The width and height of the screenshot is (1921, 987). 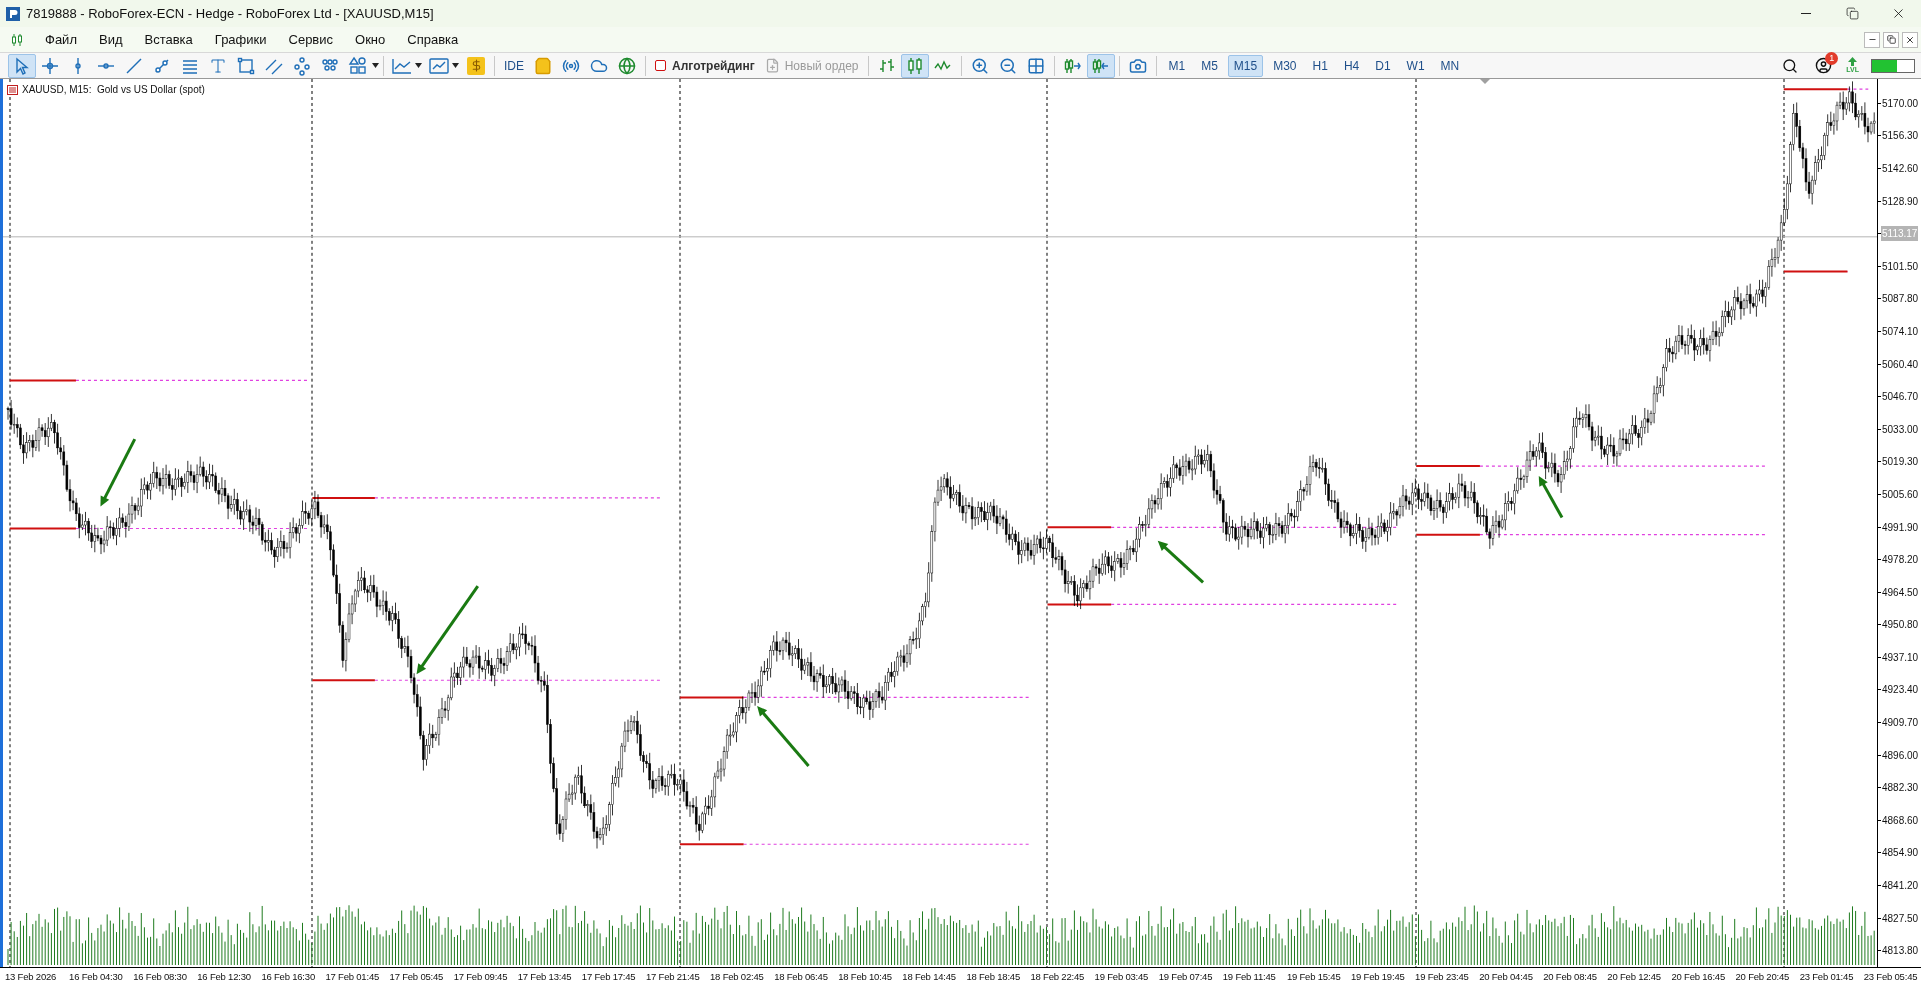 I want to click on time-label: 18 Feb 02:45, so click(x=737, y=977).